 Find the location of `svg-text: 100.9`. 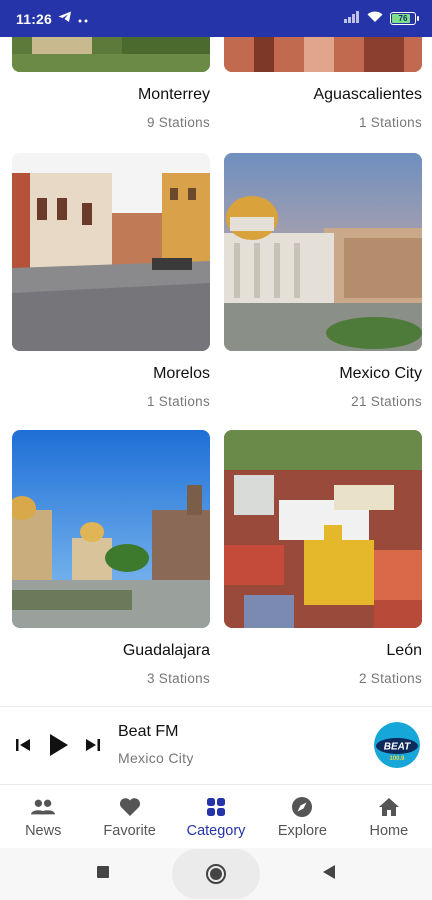

svg-text: 100.9 is located at coordinates (397, 759).